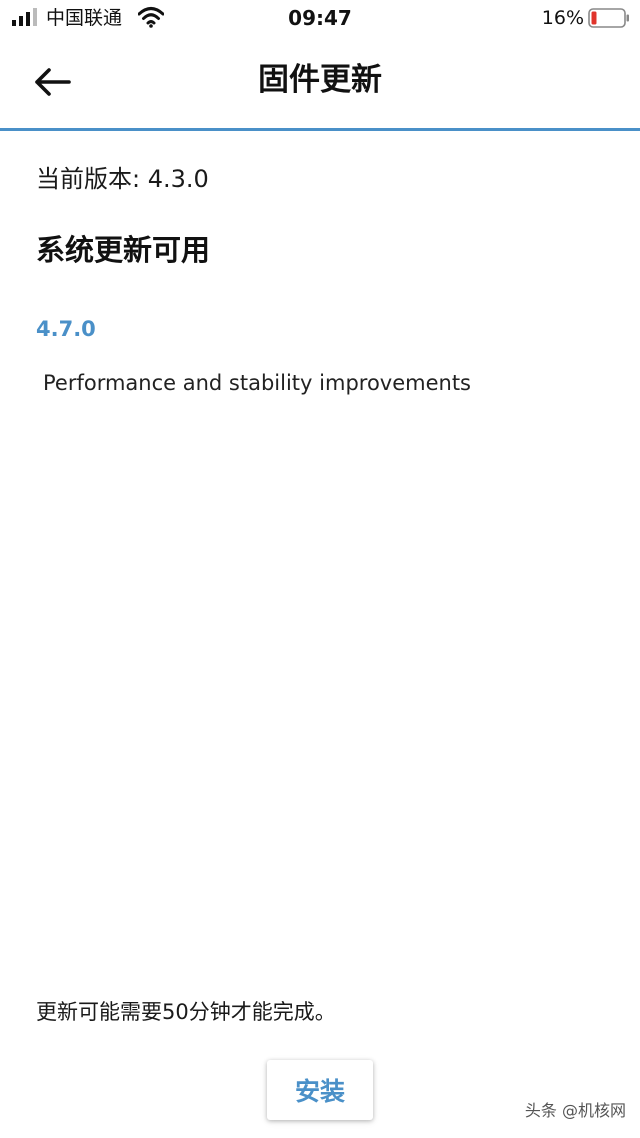 This screenshot has height=1138, width=640. Describe the element at coordinates (123, 250) in the screenshot. I see `update-available-heading: 系统更新可用` at that location.